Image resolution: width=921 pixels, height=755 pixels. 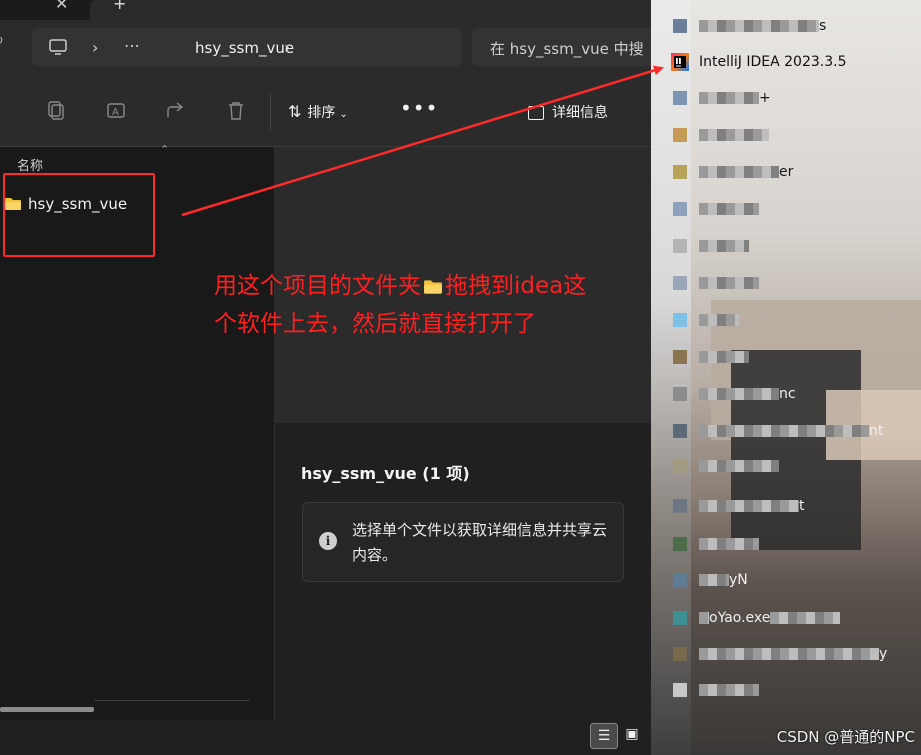 What do you see at coordinates (47, 709) in the screenshot?
I see `horizontal-scrollbar` at bounding box center [47, 709].